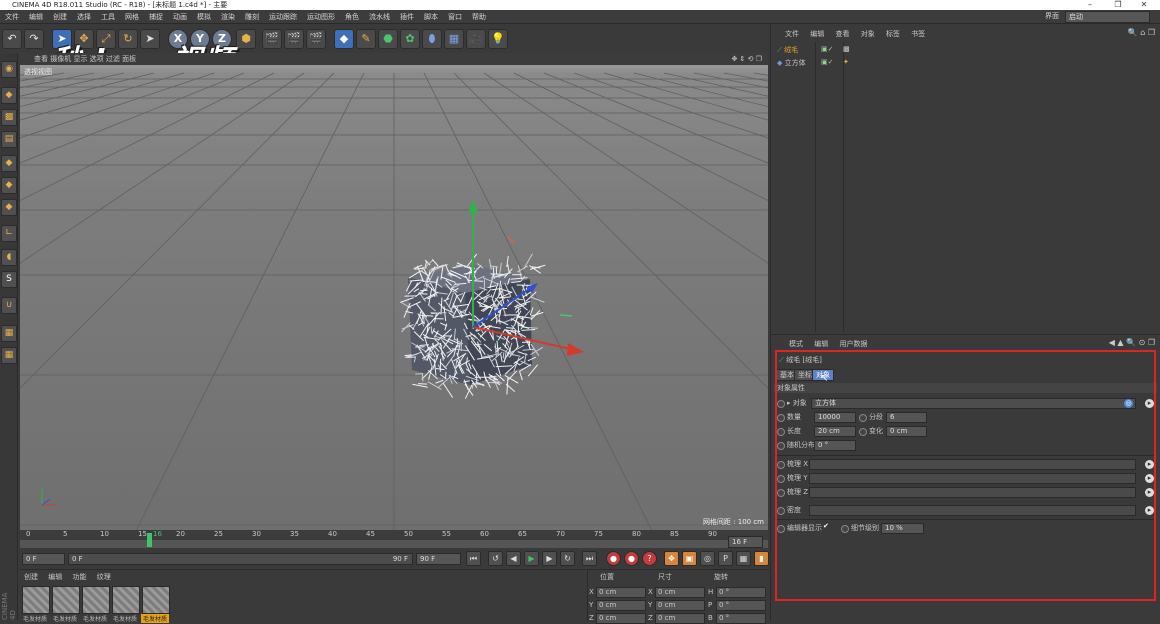 This screenshot has height=624, width=1160. I want to click on size-x-field: 0 cm, so click(680, 592).